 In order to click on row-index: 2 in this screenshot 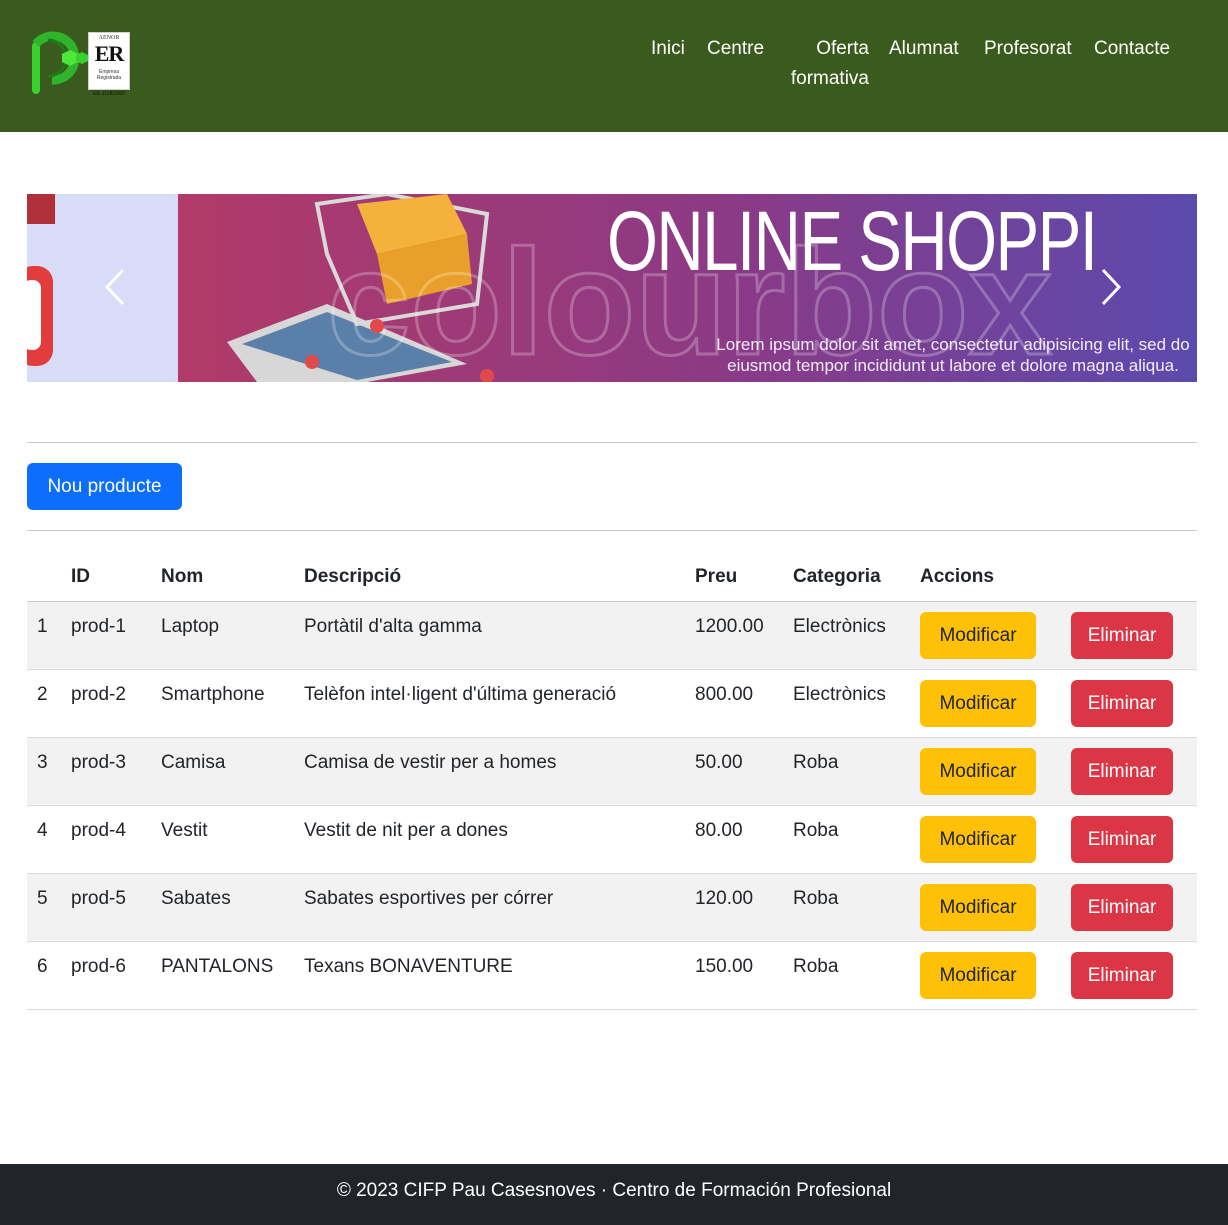, I will do `click(42, 694)`.